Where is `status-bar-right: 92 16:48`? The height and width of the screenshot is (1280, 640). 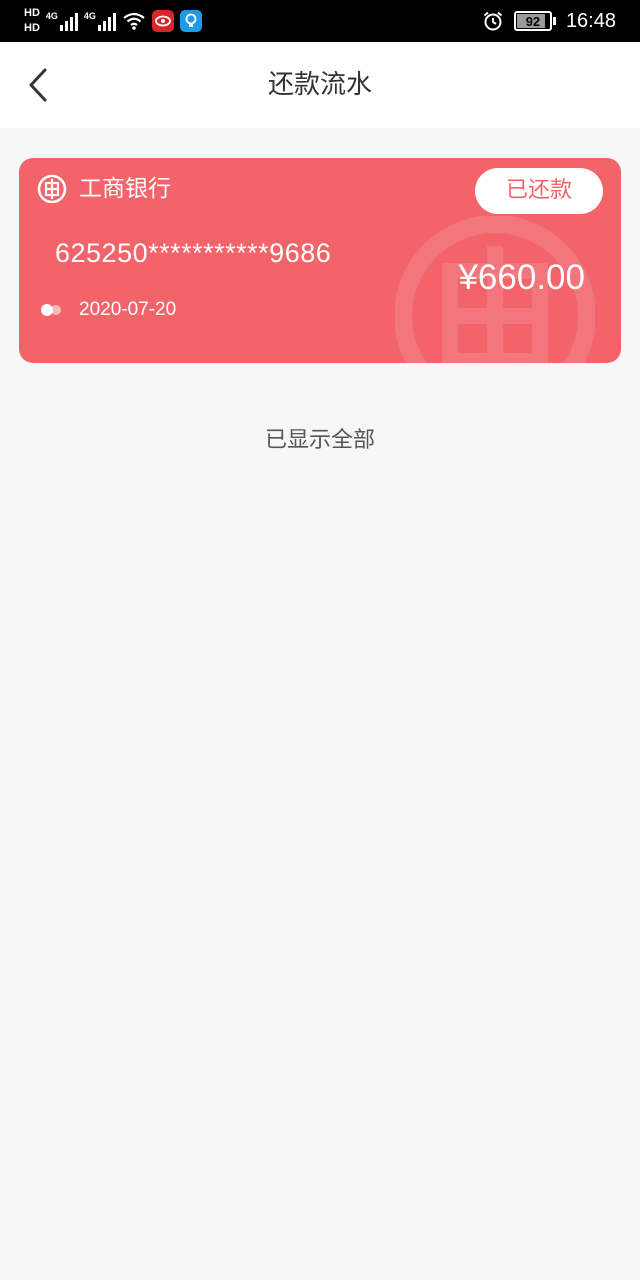 status-bar-right: 92 16:48 is located at coordinates (549, 21).